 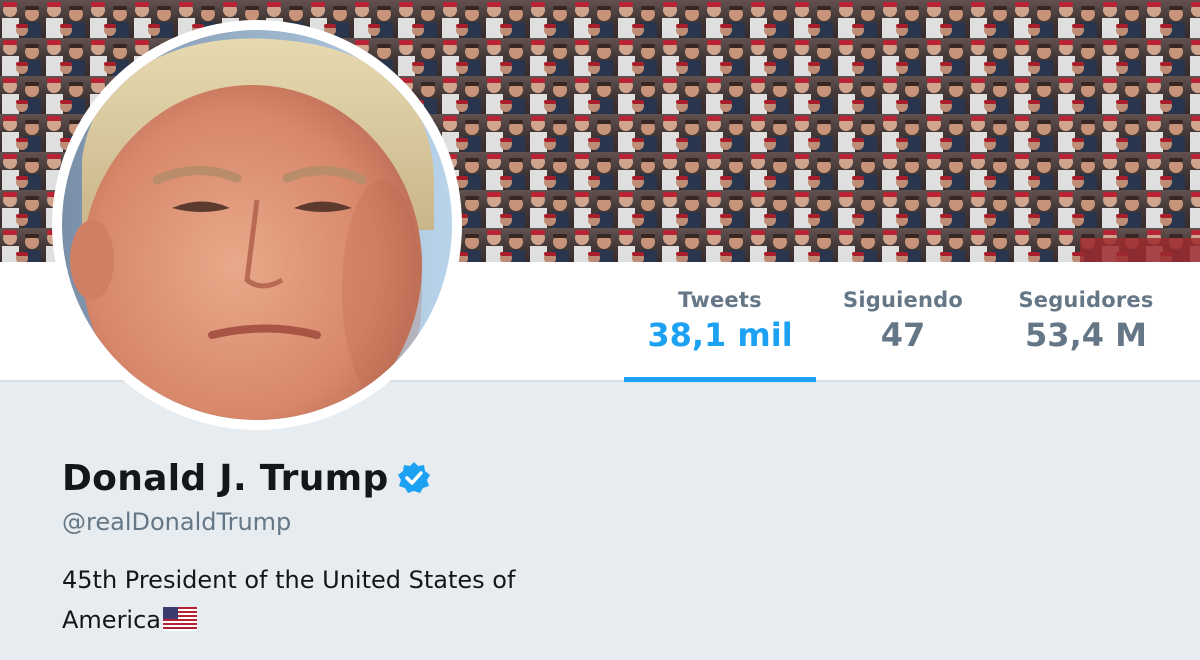 I want to click on display-name: Donald J. Trump, so click(x=225, y=478).